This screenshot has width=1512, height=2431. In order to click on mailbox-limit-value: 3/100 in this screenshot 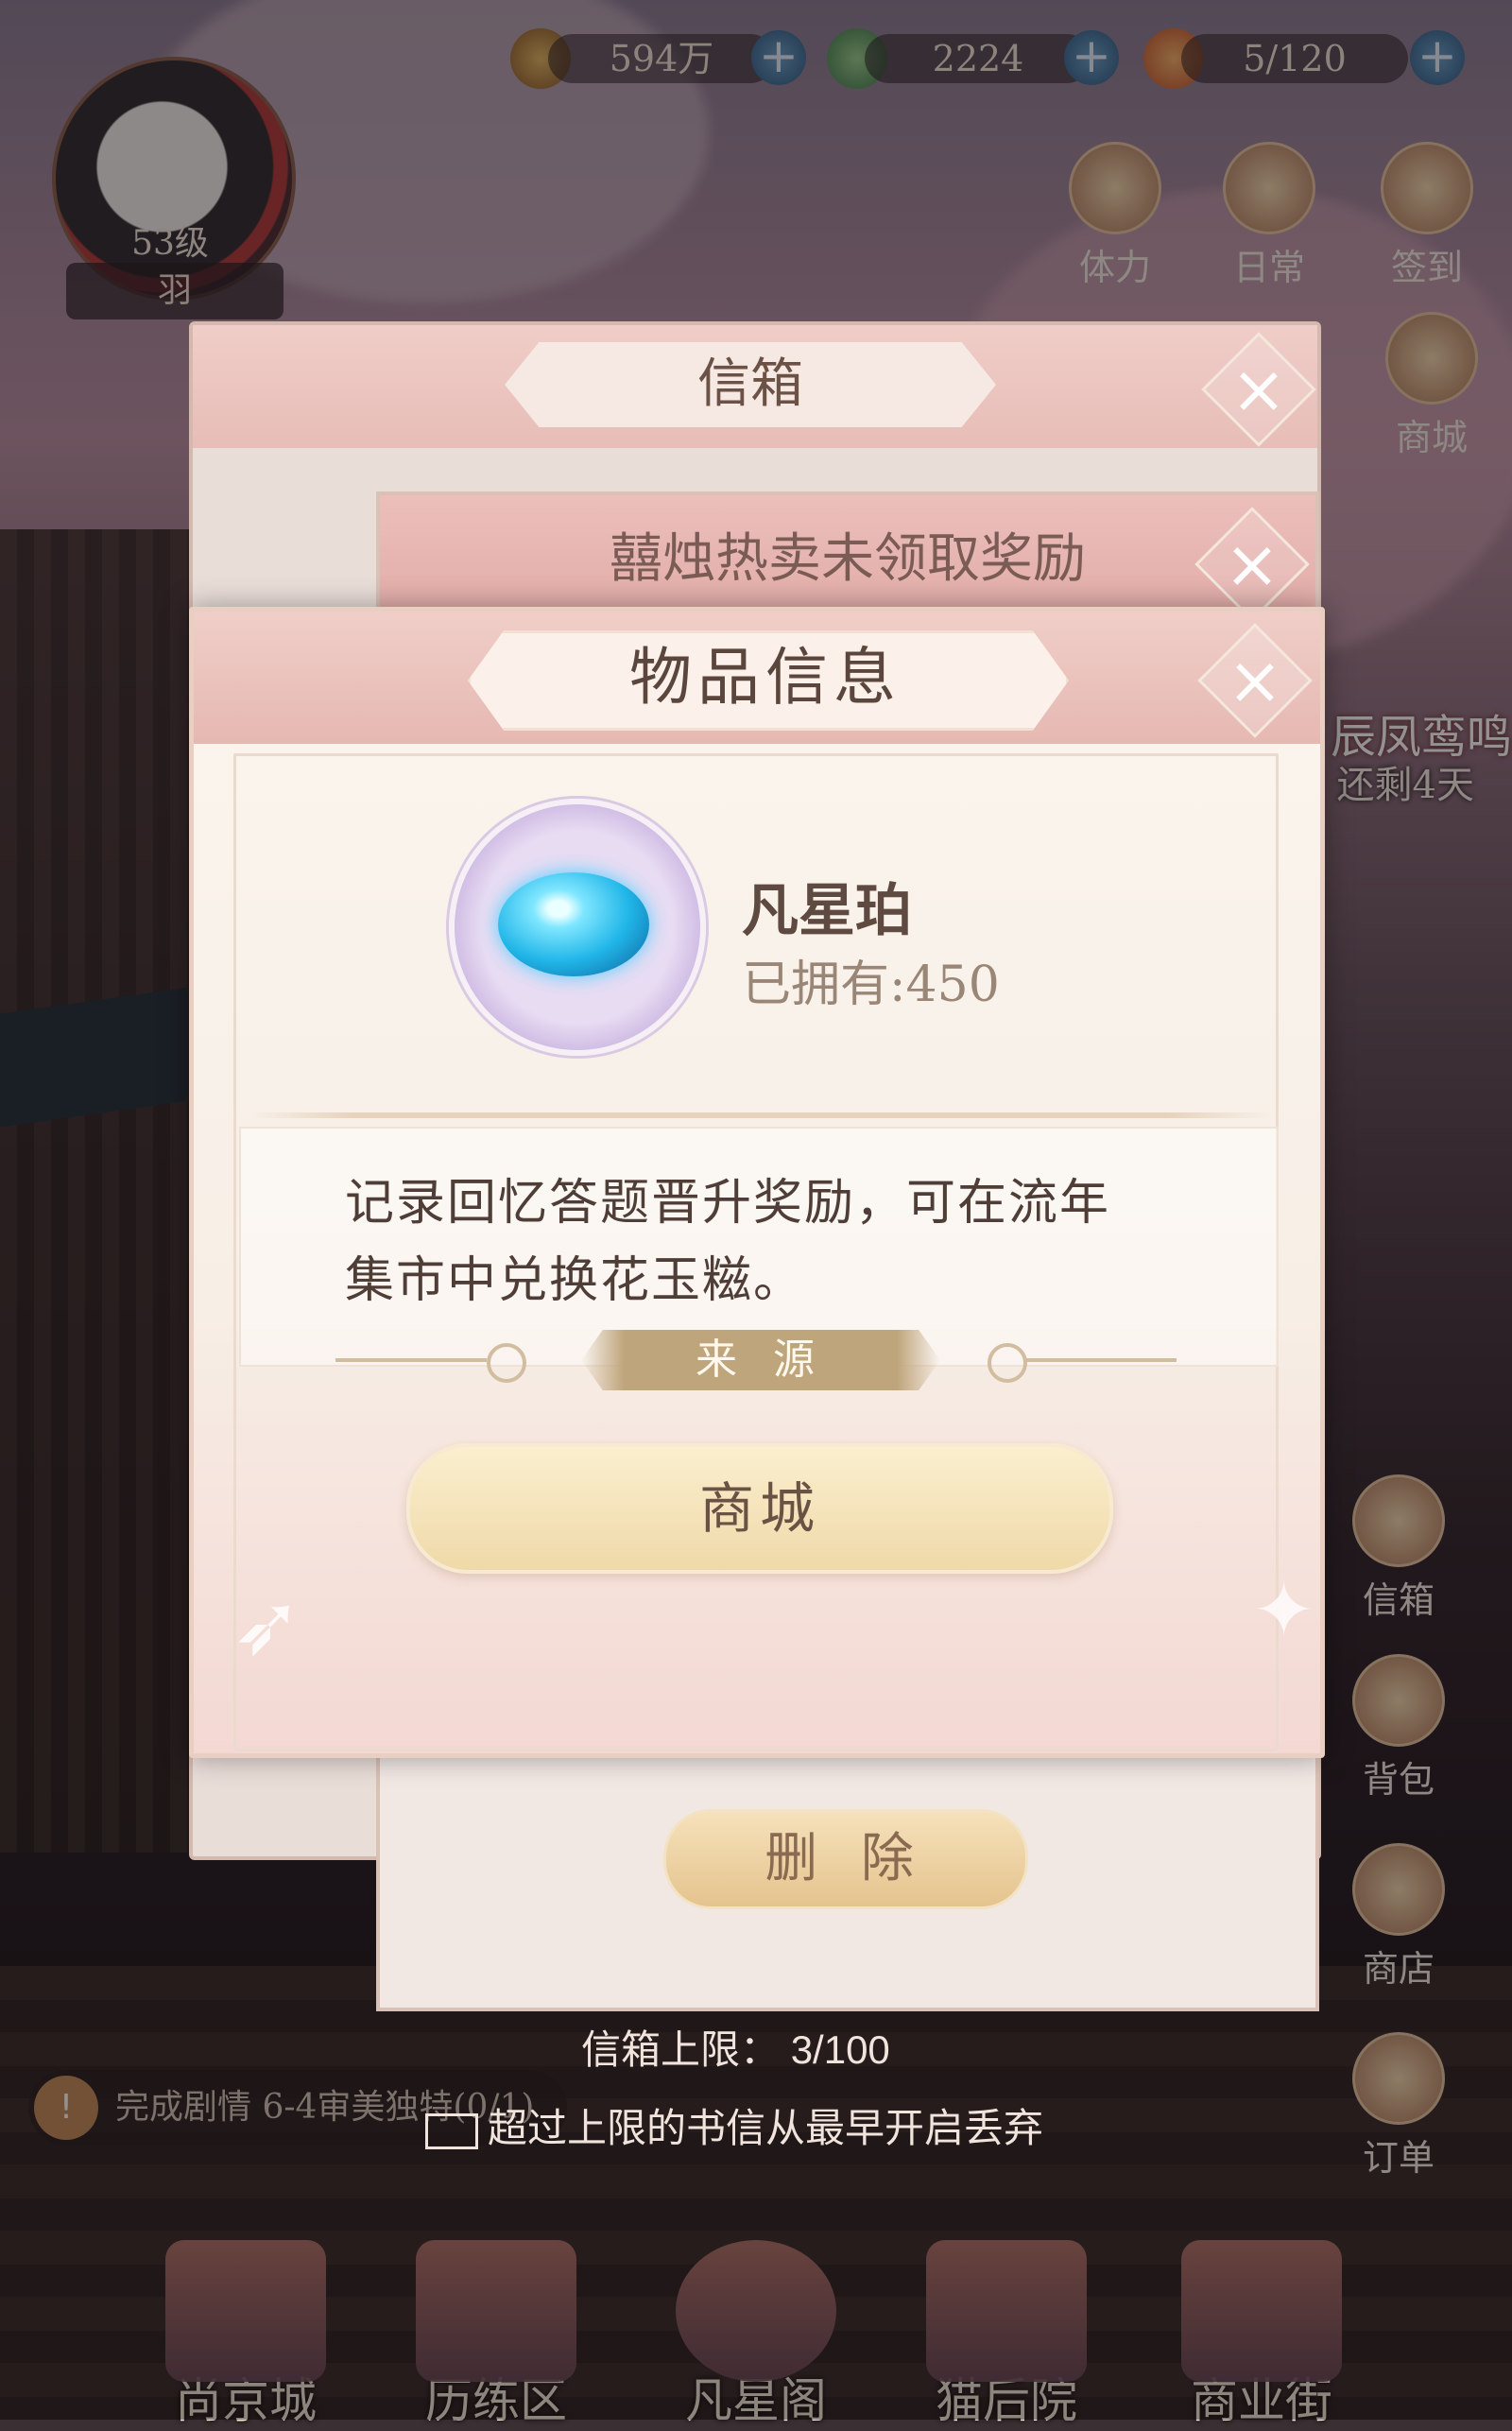, I will do `click(840, 2049)`.